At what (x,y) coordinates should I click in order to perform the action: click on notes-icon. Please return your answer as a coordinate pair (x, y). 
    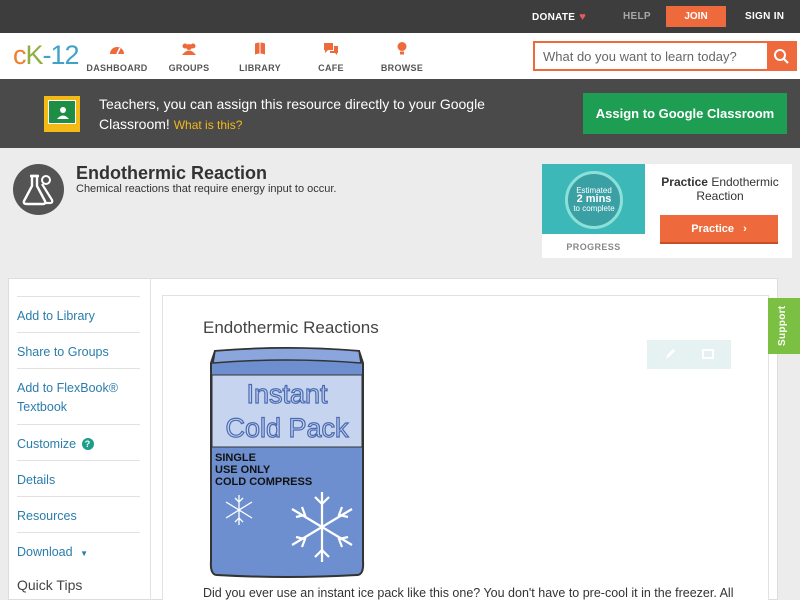
    Looking at the image, I should click on (708, 354).